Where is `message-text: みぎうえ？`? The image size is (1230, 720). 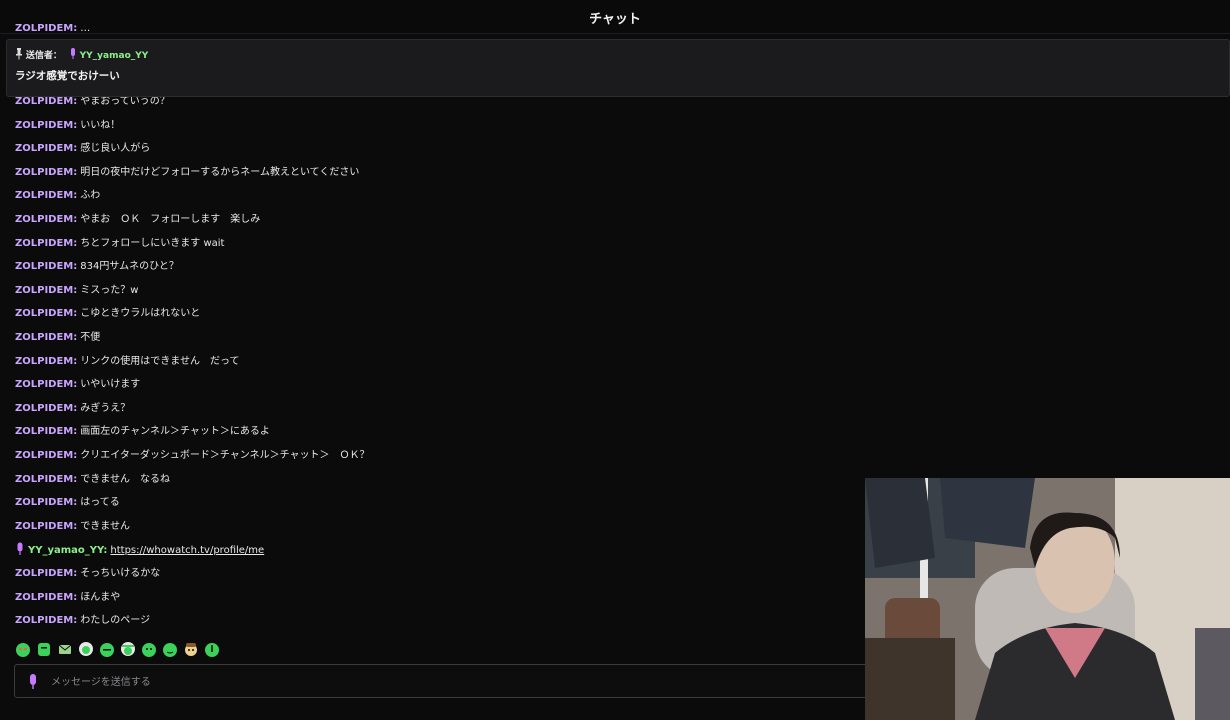 message-text: みぎうえ？ is located at coordinates (105, 408).